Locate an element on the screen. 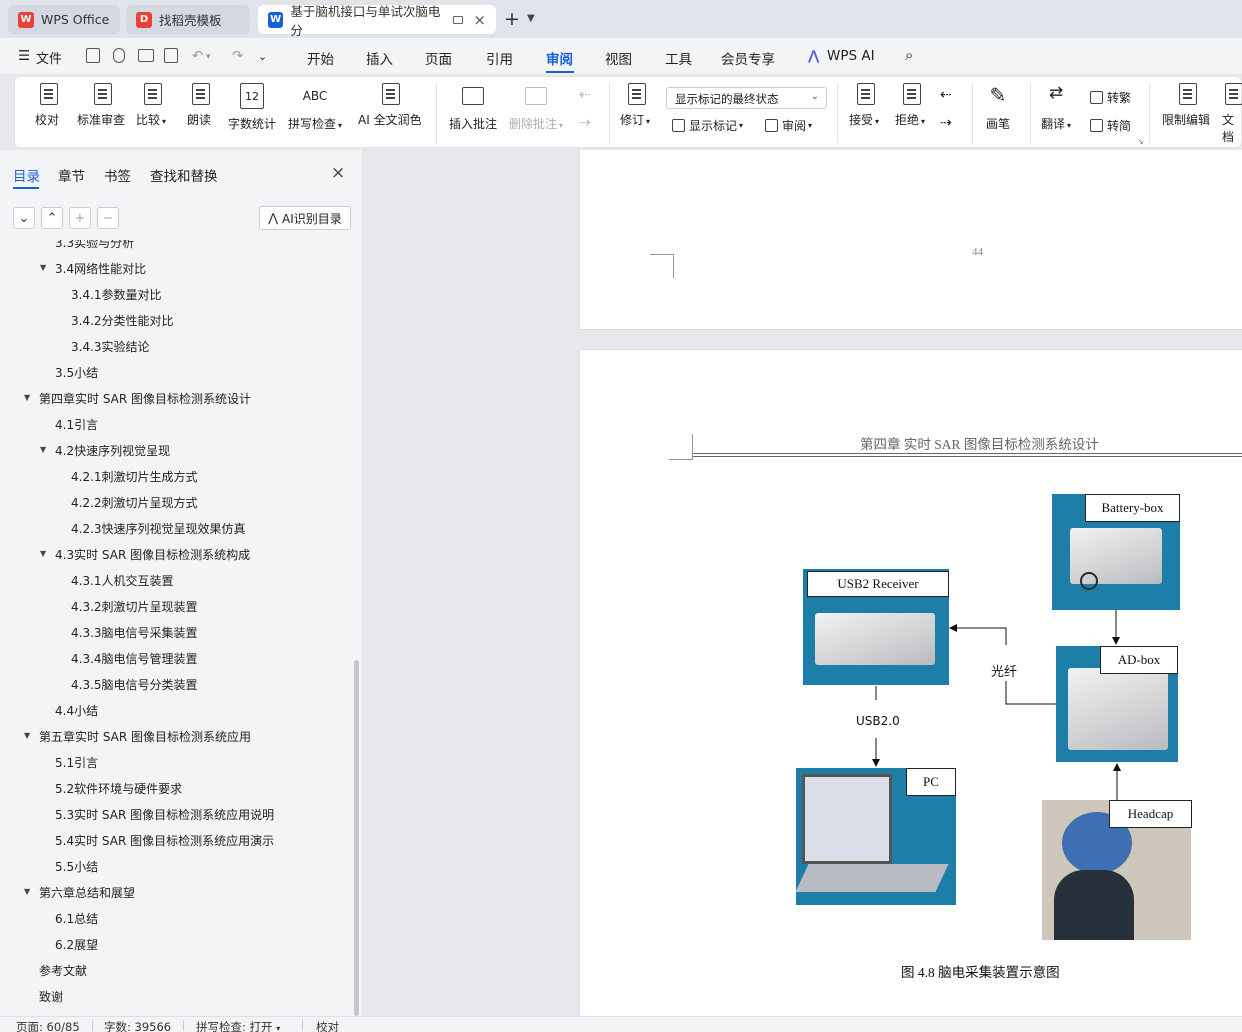 This screenshot has height=1032, width=1242. toc-item: 4.3.5脑电信号分类装置 is located at coordinates (134, 684).